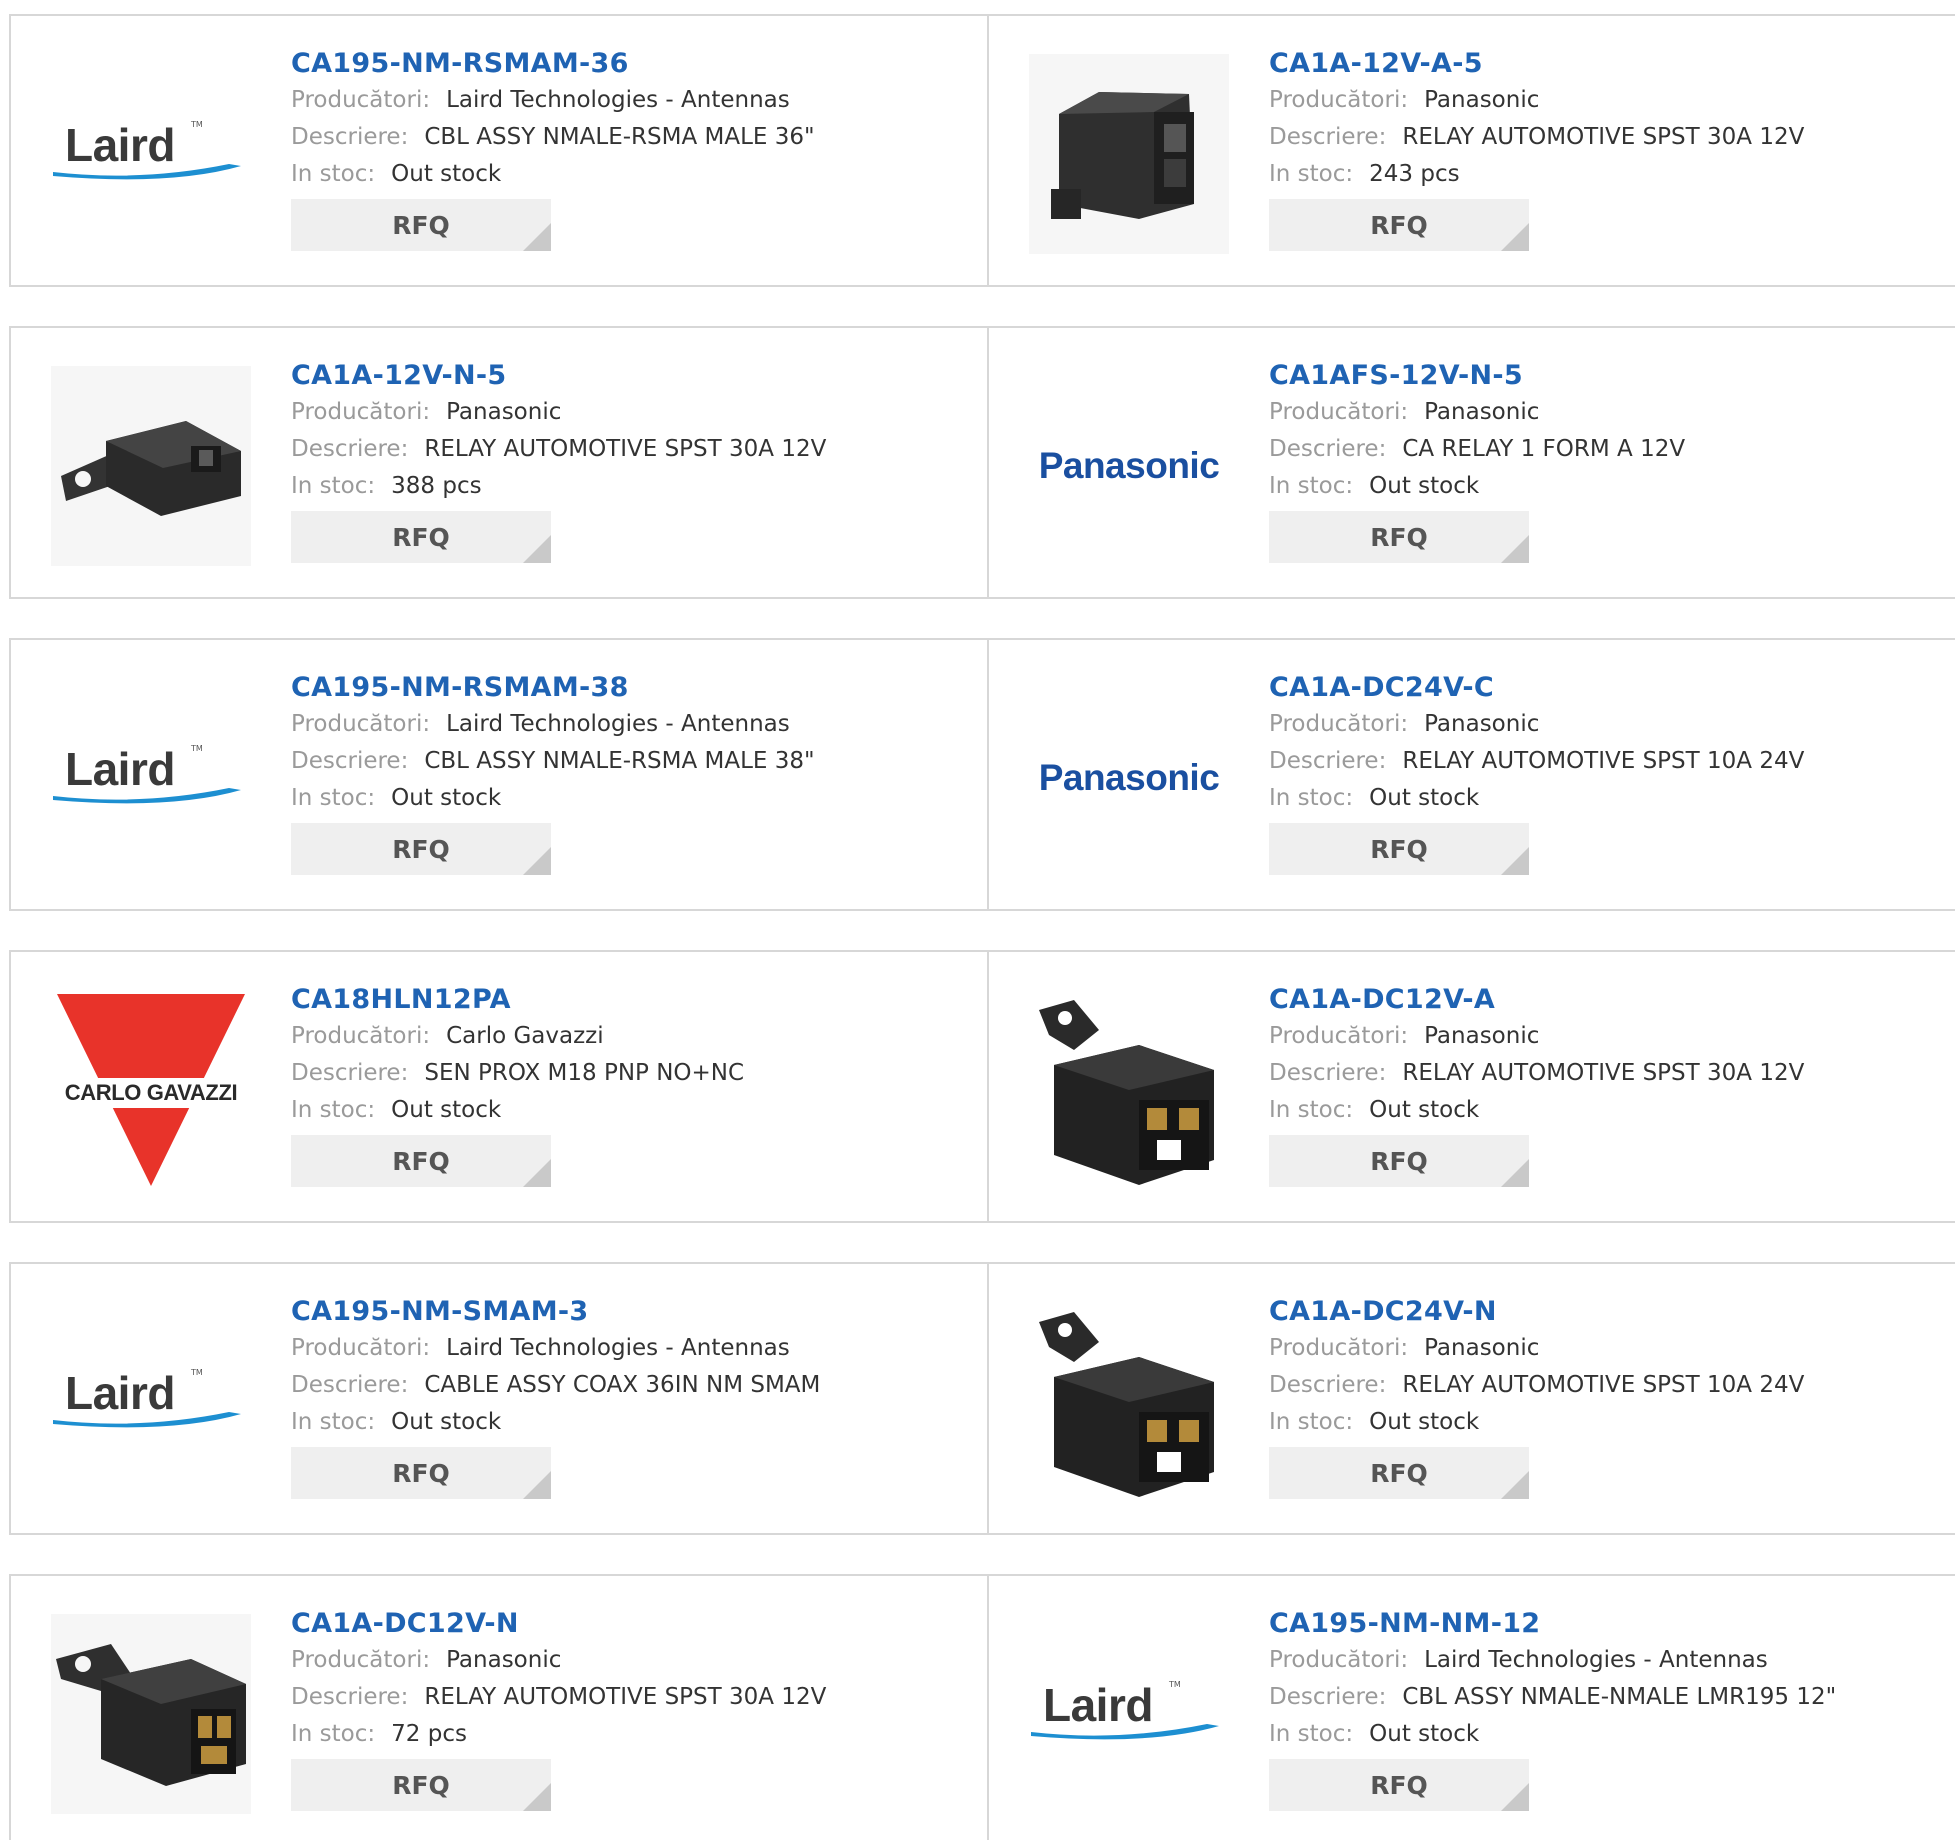 The height and width of the screenshot is (1840, 1955). Describe the element at coordinates (447, 1036) in the screenshot. I see `manufacturer-line: Producători: Carlo Gavazzi` at that location.